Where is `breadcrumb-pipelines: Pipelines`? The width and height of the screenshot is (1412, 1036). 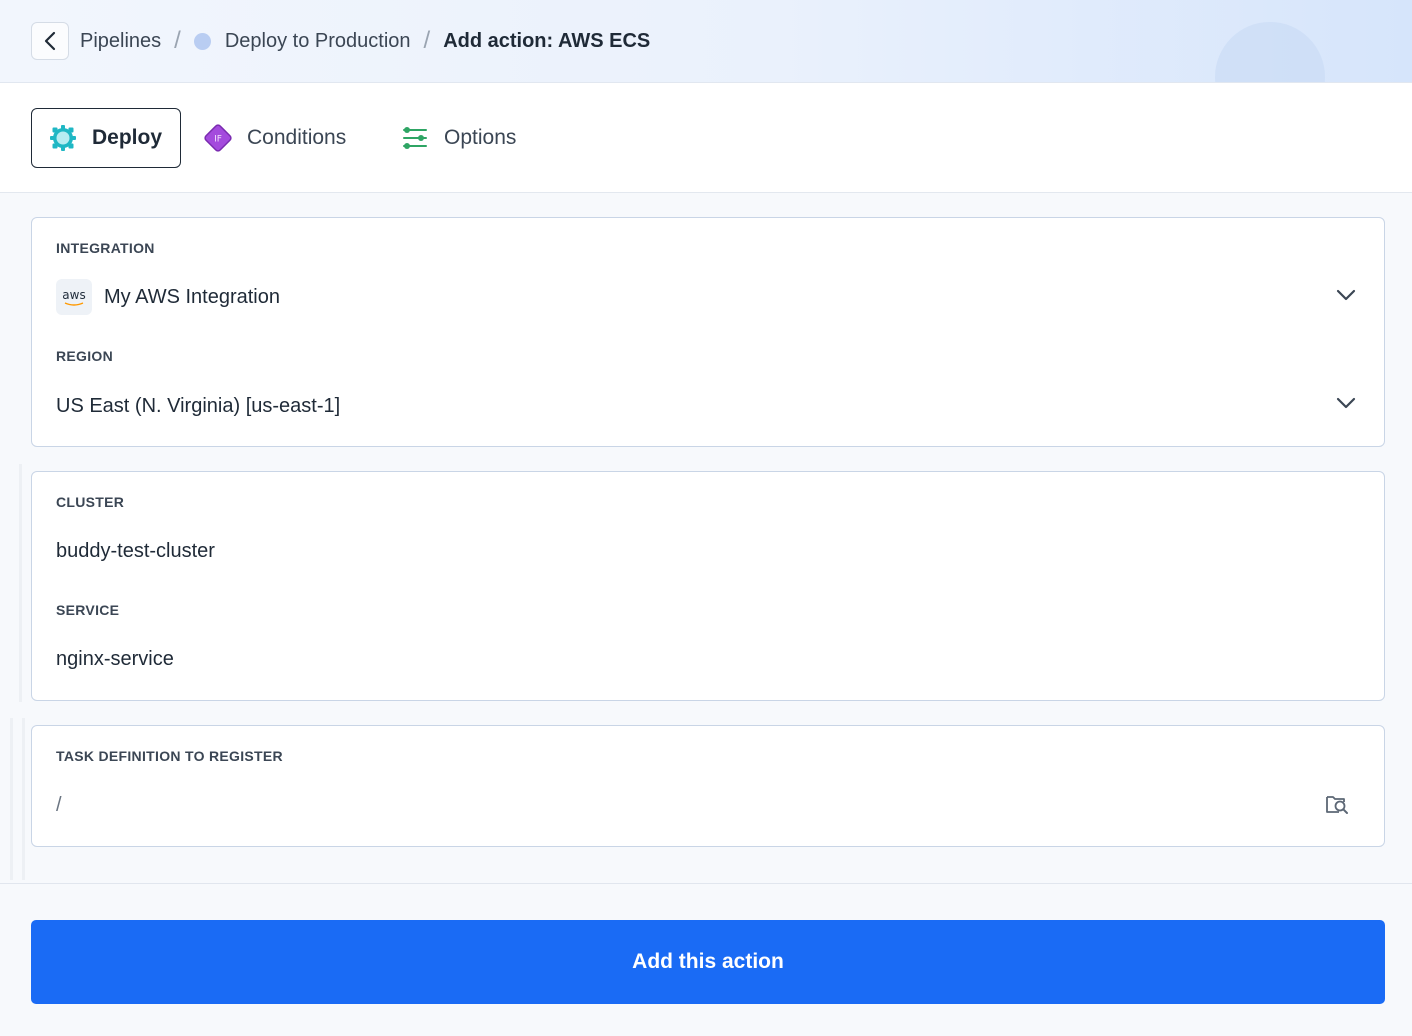 breadcrumb-pipelines: Pipelines is located at coordinates (120, 41).